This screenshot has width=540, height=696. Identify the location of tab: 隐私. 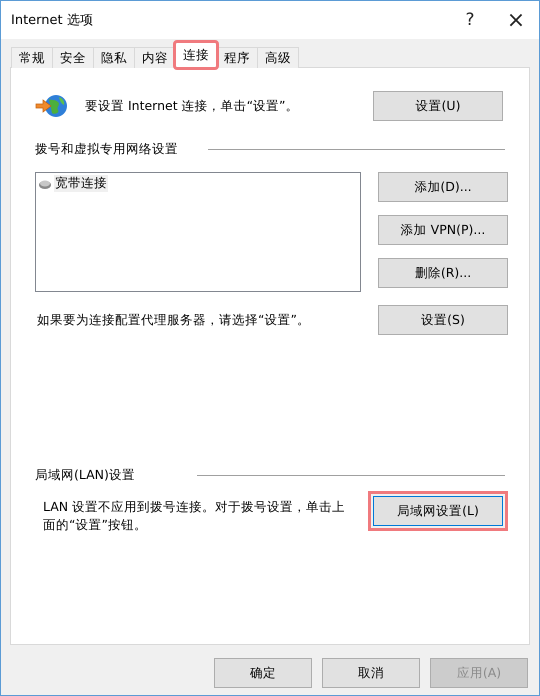
(114, 57).